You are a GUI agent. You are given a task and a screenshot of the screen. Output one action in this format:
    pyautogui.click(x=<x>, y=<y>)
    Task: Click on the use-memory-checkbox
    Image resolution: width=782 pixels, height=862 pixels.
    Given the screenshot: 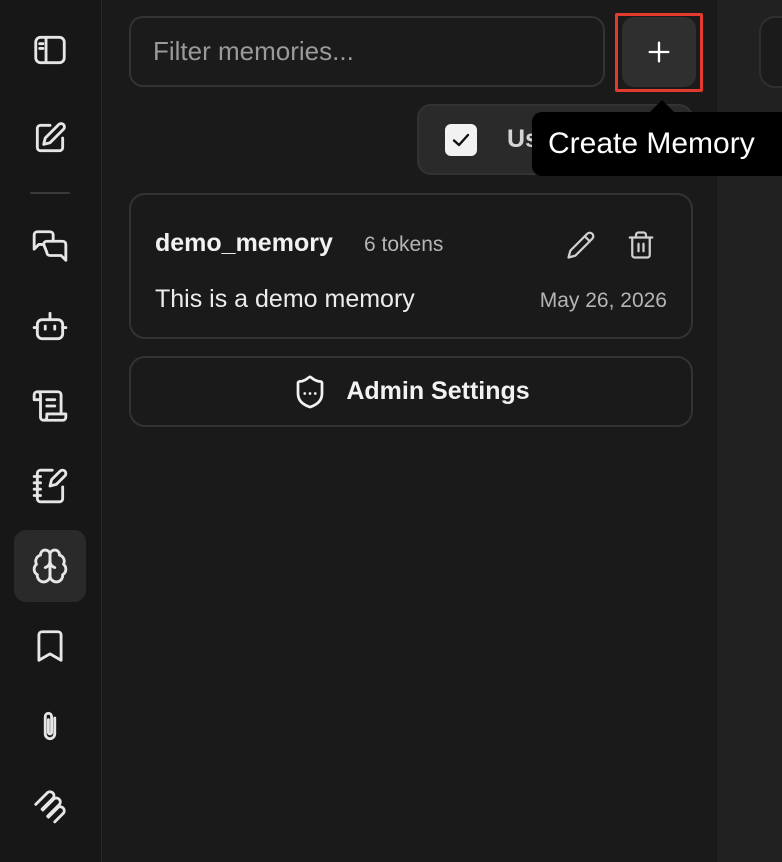 What is the action you would take?
    pyautogui.click(x=461, y=139)
    